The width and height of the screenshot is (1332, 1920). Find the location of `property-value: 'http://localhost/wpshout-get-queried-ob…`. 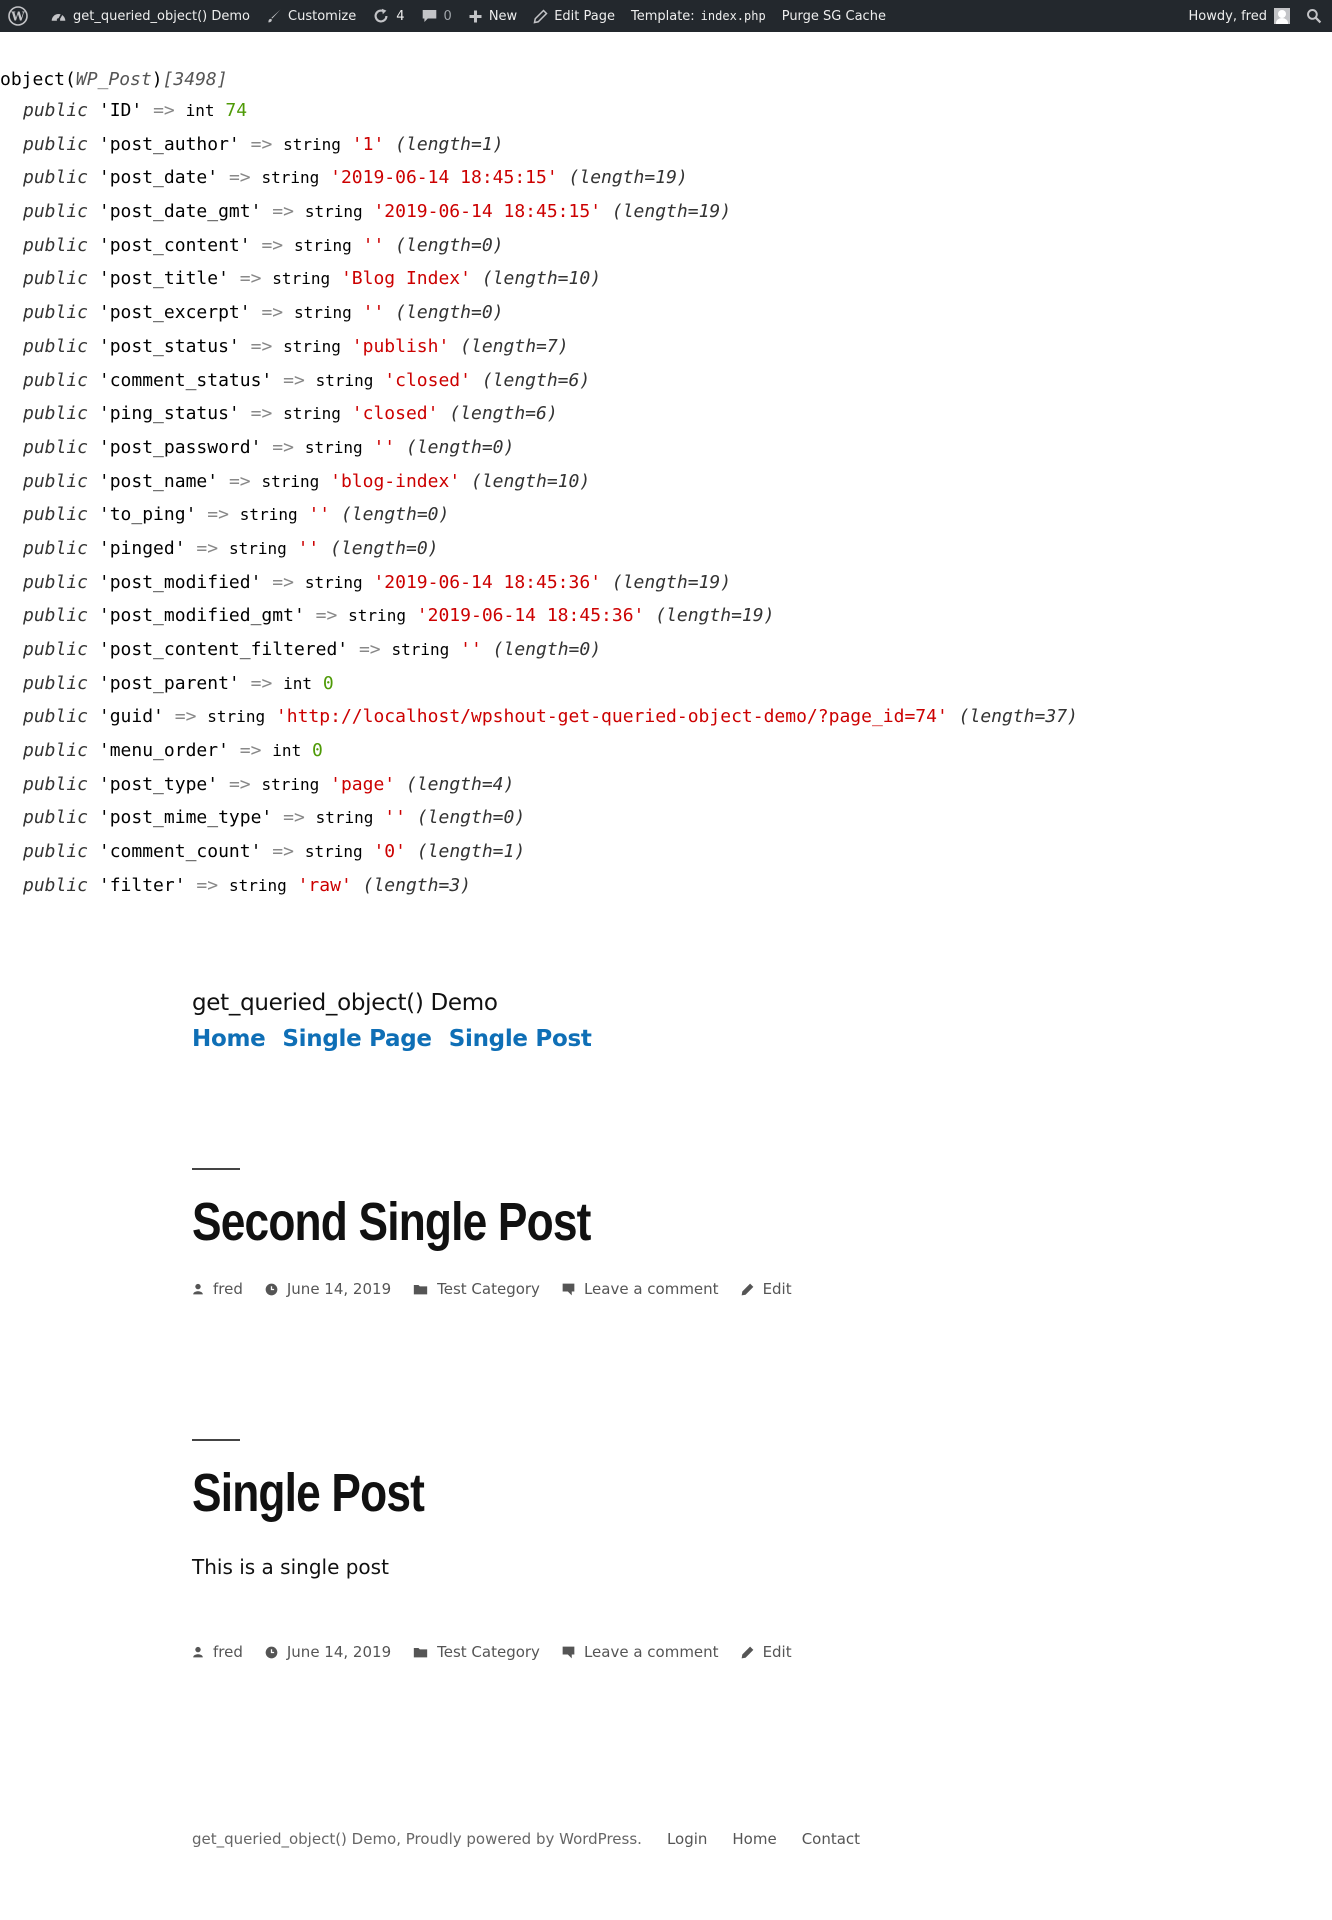

property-value: 'http://localhost/wpshout-get-queried-ob… is located at coordinates (611, 717).